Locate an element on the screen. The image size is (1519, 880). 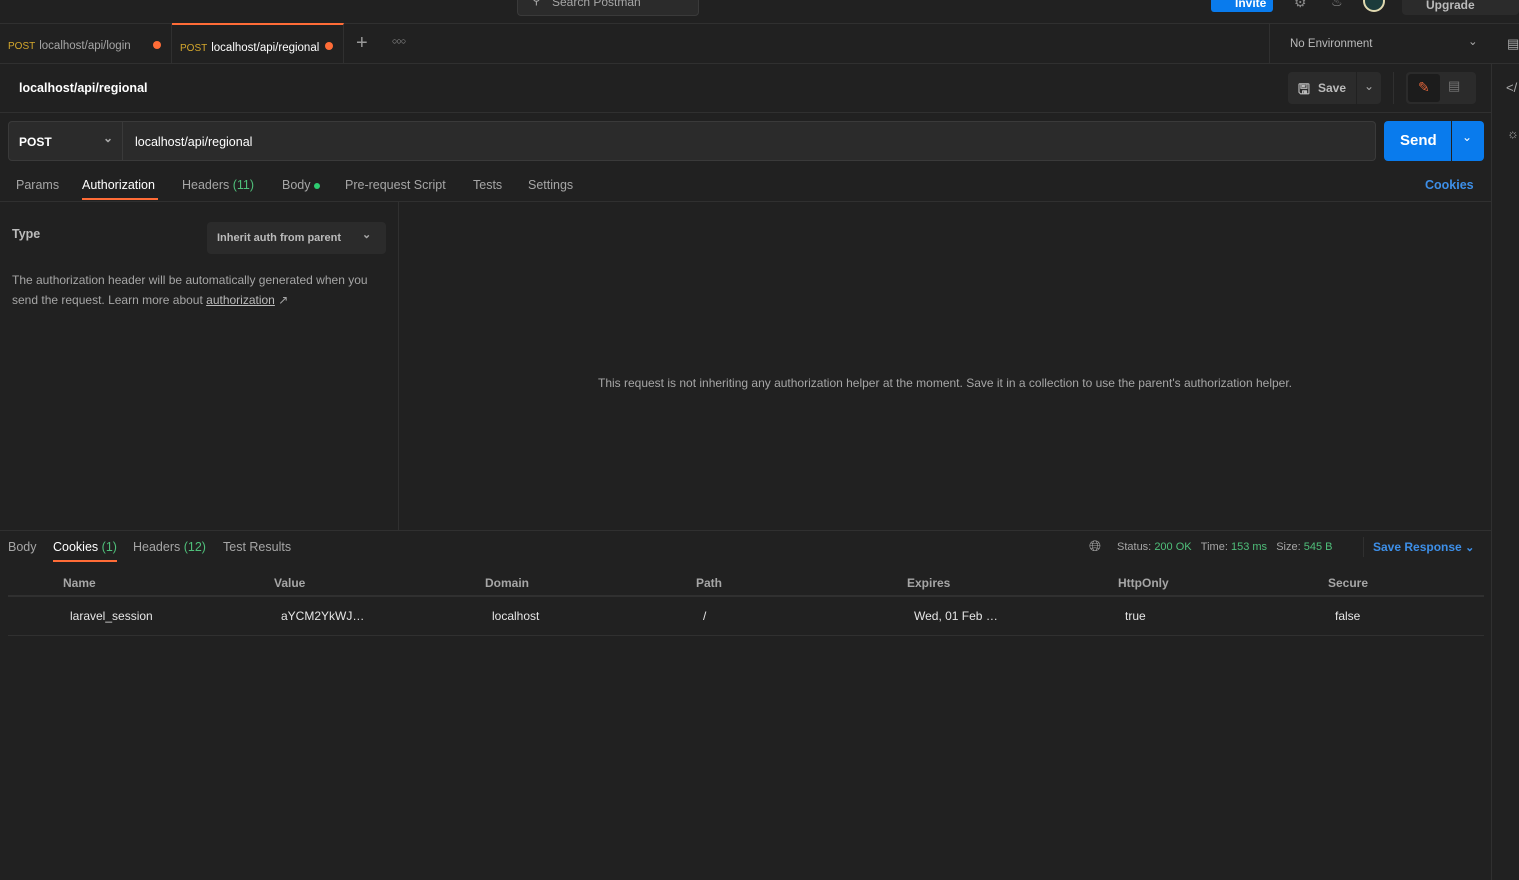
send-options-button: ⌄ is located at coordinates (1468, 141).